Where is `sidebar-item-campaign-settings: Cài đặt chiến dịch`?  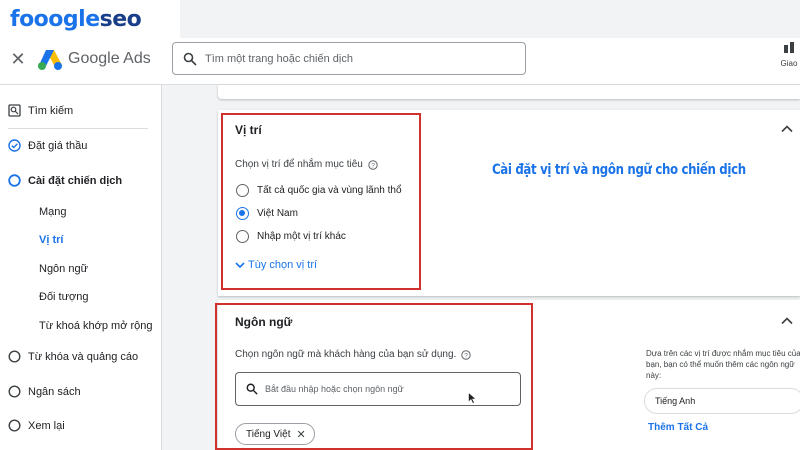
sidebar-item-campaign-settings: Cài đặt chiến dịch is located at coordinates (65, 180).